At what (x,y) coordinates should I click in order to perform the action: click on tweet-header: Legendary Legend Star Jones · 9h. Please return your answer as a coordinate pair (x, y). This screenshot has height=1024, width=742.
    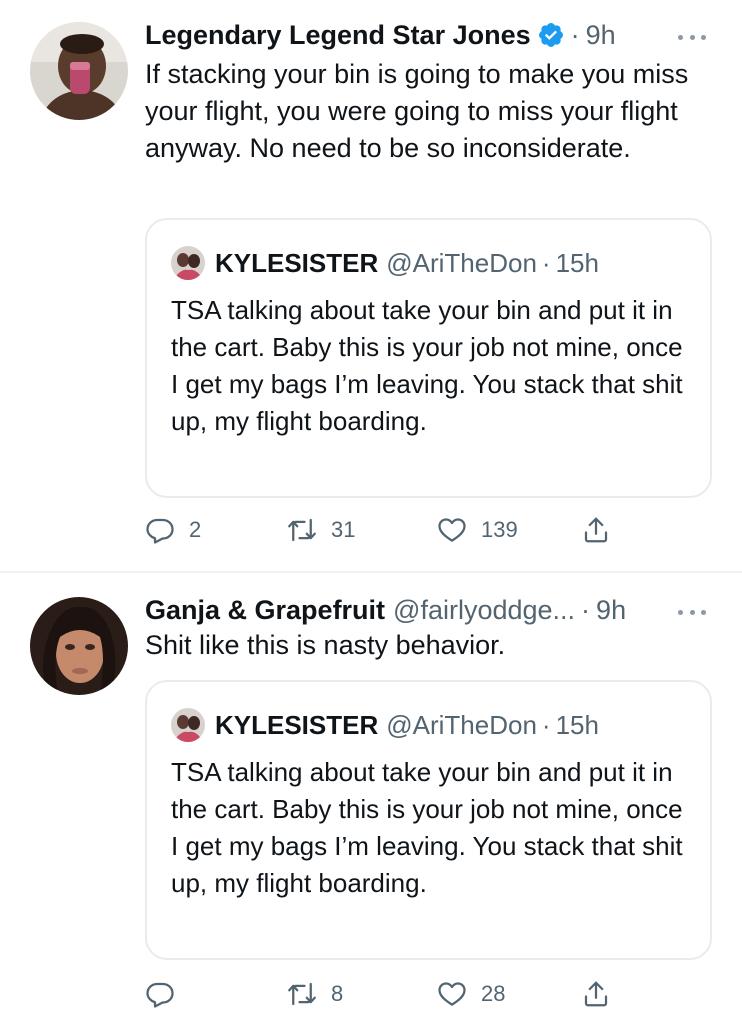
    Looking at the image, I should click on (428, 35).